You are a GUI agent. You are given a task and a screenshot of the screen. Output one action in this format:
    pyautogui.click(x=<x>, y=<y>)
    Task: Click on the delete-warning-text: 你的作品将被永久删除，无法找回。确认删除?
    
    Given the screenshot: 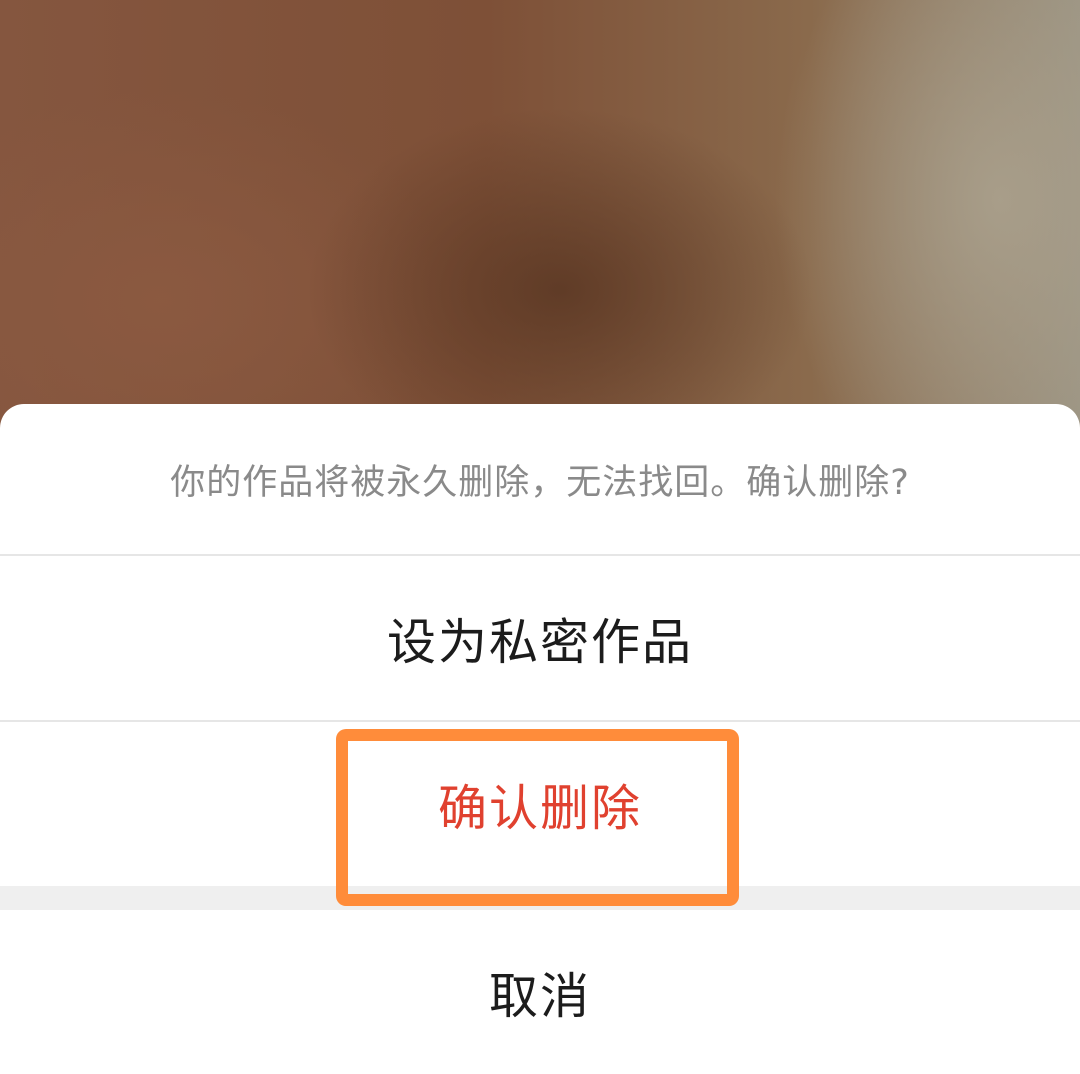 What is the action you would take?
    pyautogui.click(x=540, y=482)
    